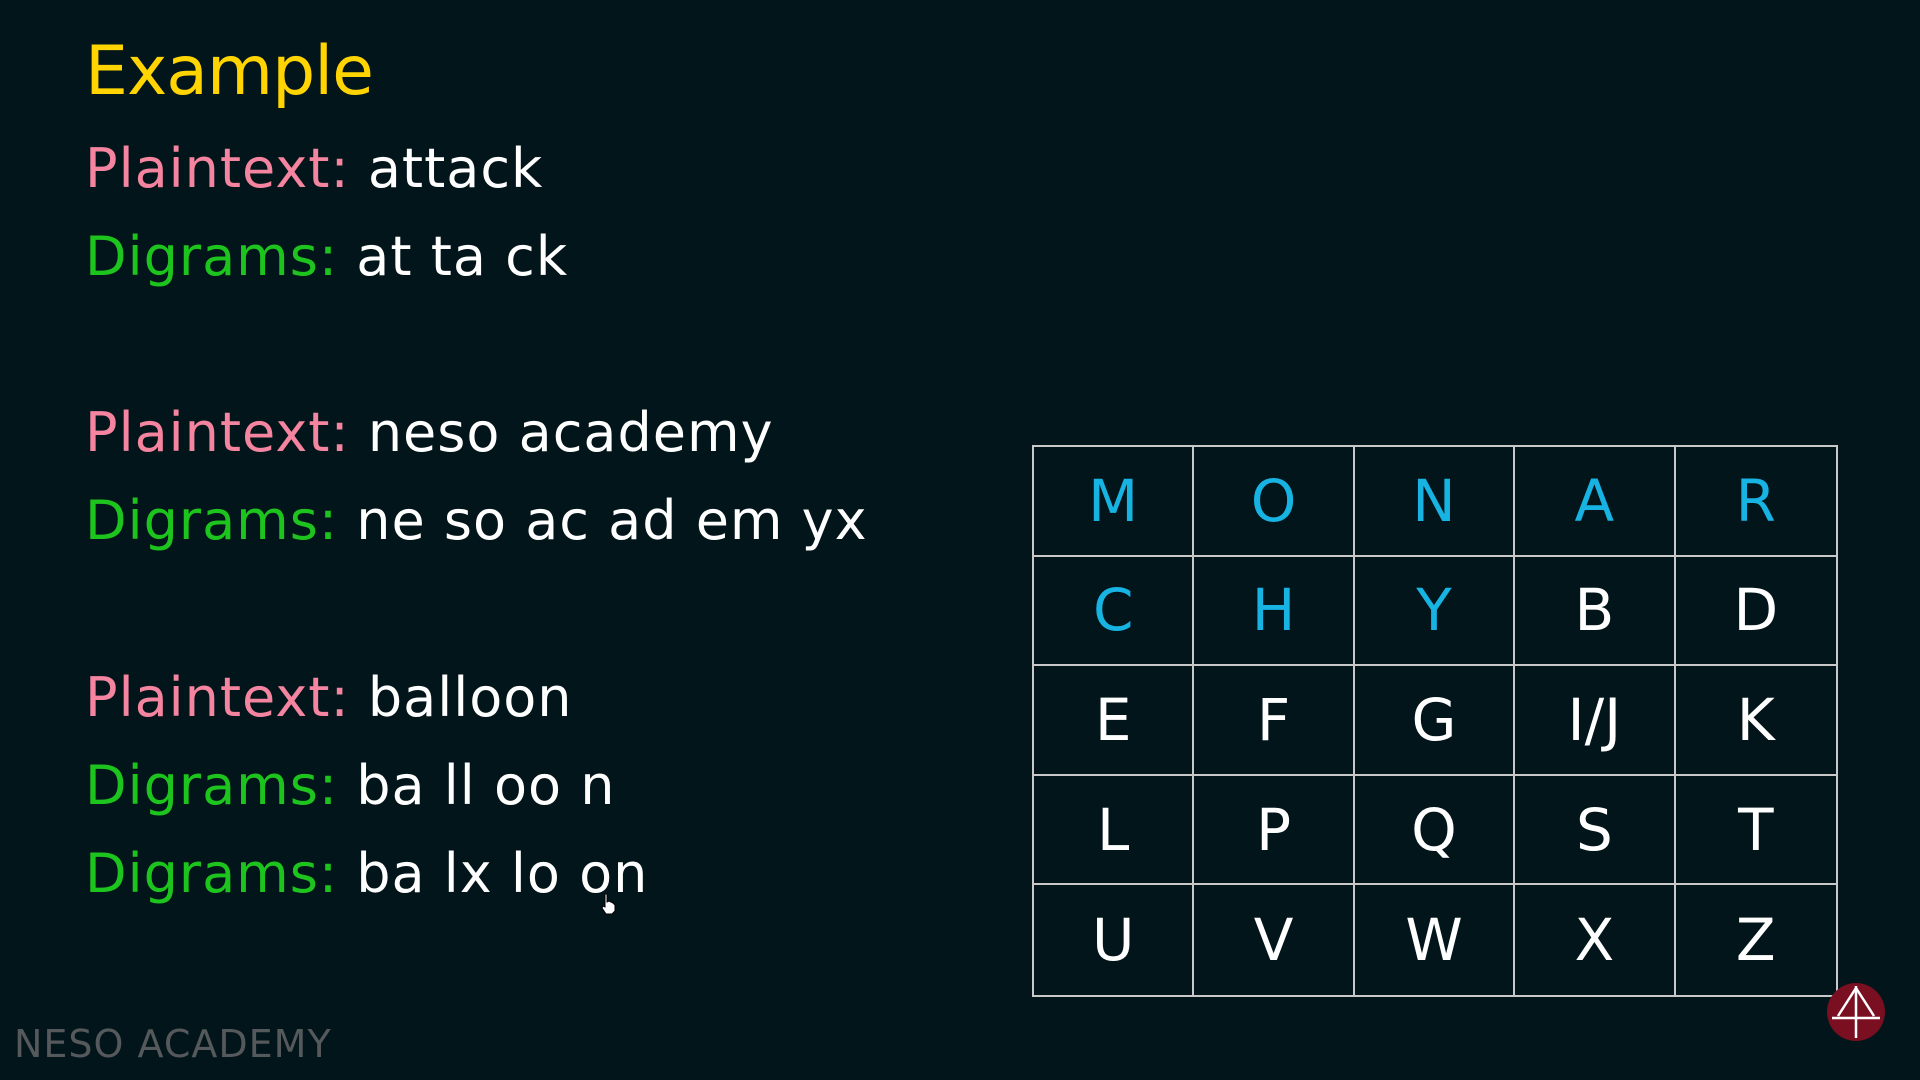 The image size is (1920, 1080). I want to click on matrix-cell: T, so click(1755, 831).